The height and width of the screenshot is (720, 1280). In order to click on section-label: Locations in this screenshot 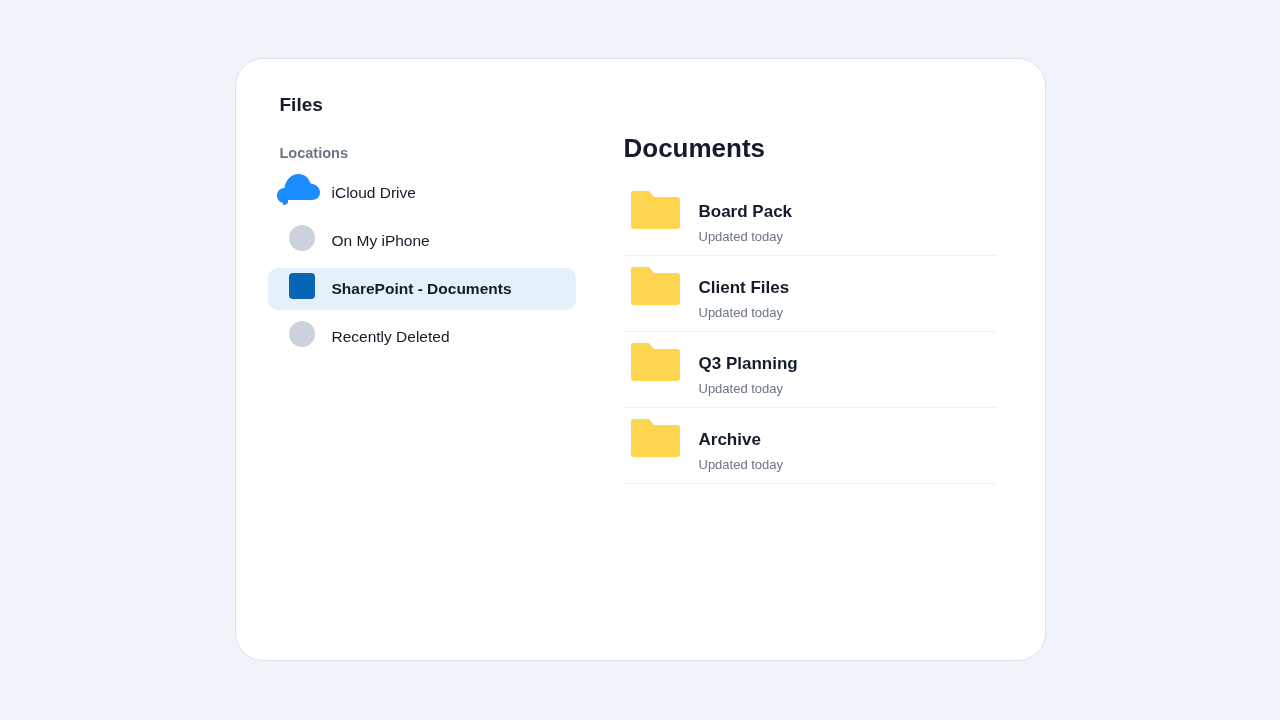, I will do `click(314, 153)`.